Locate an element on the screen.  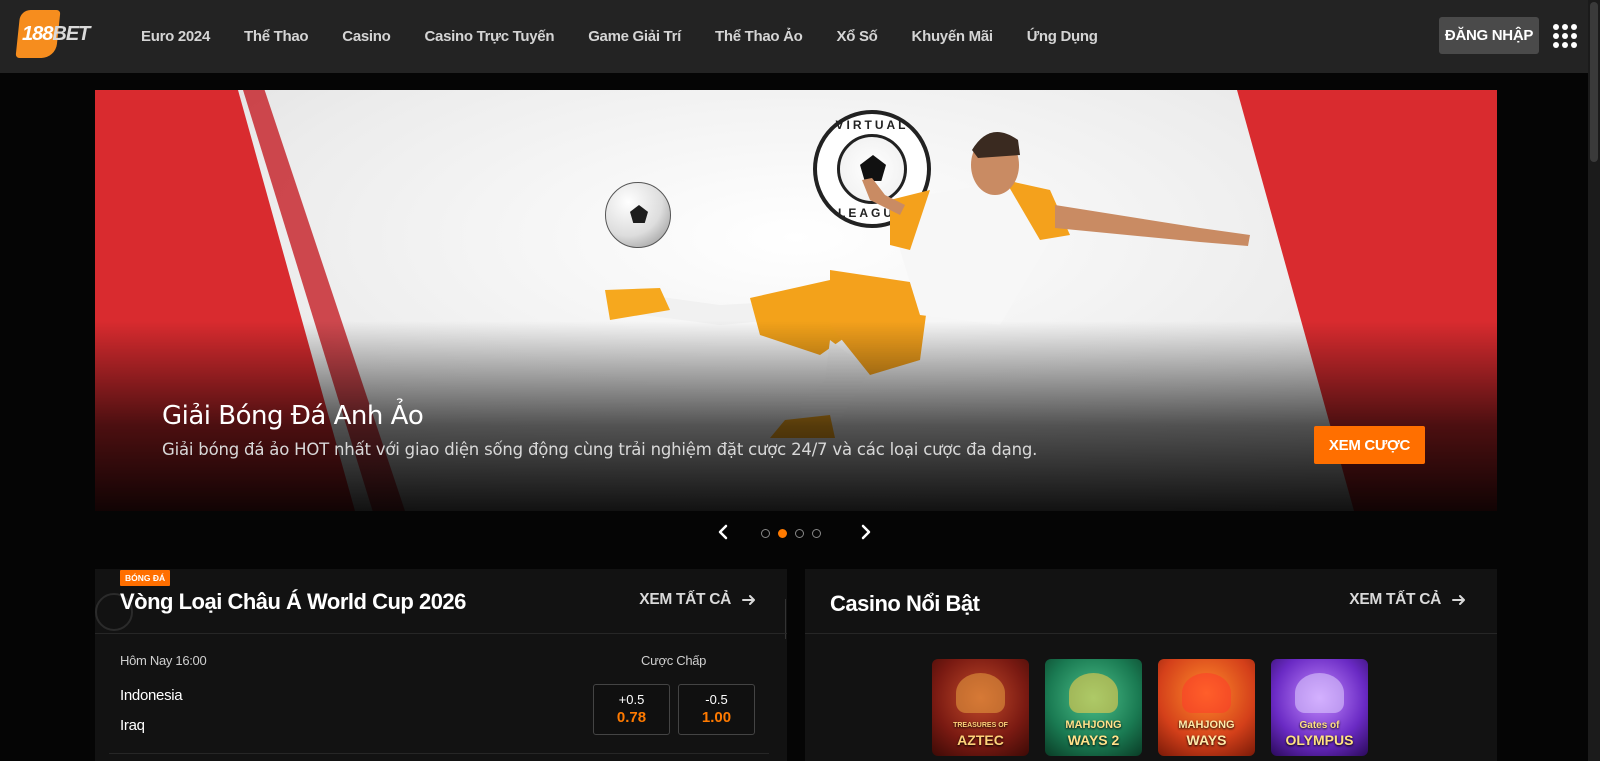
game-title: MAHJONG WAYS 2 is located at coordinates (1093, 733).